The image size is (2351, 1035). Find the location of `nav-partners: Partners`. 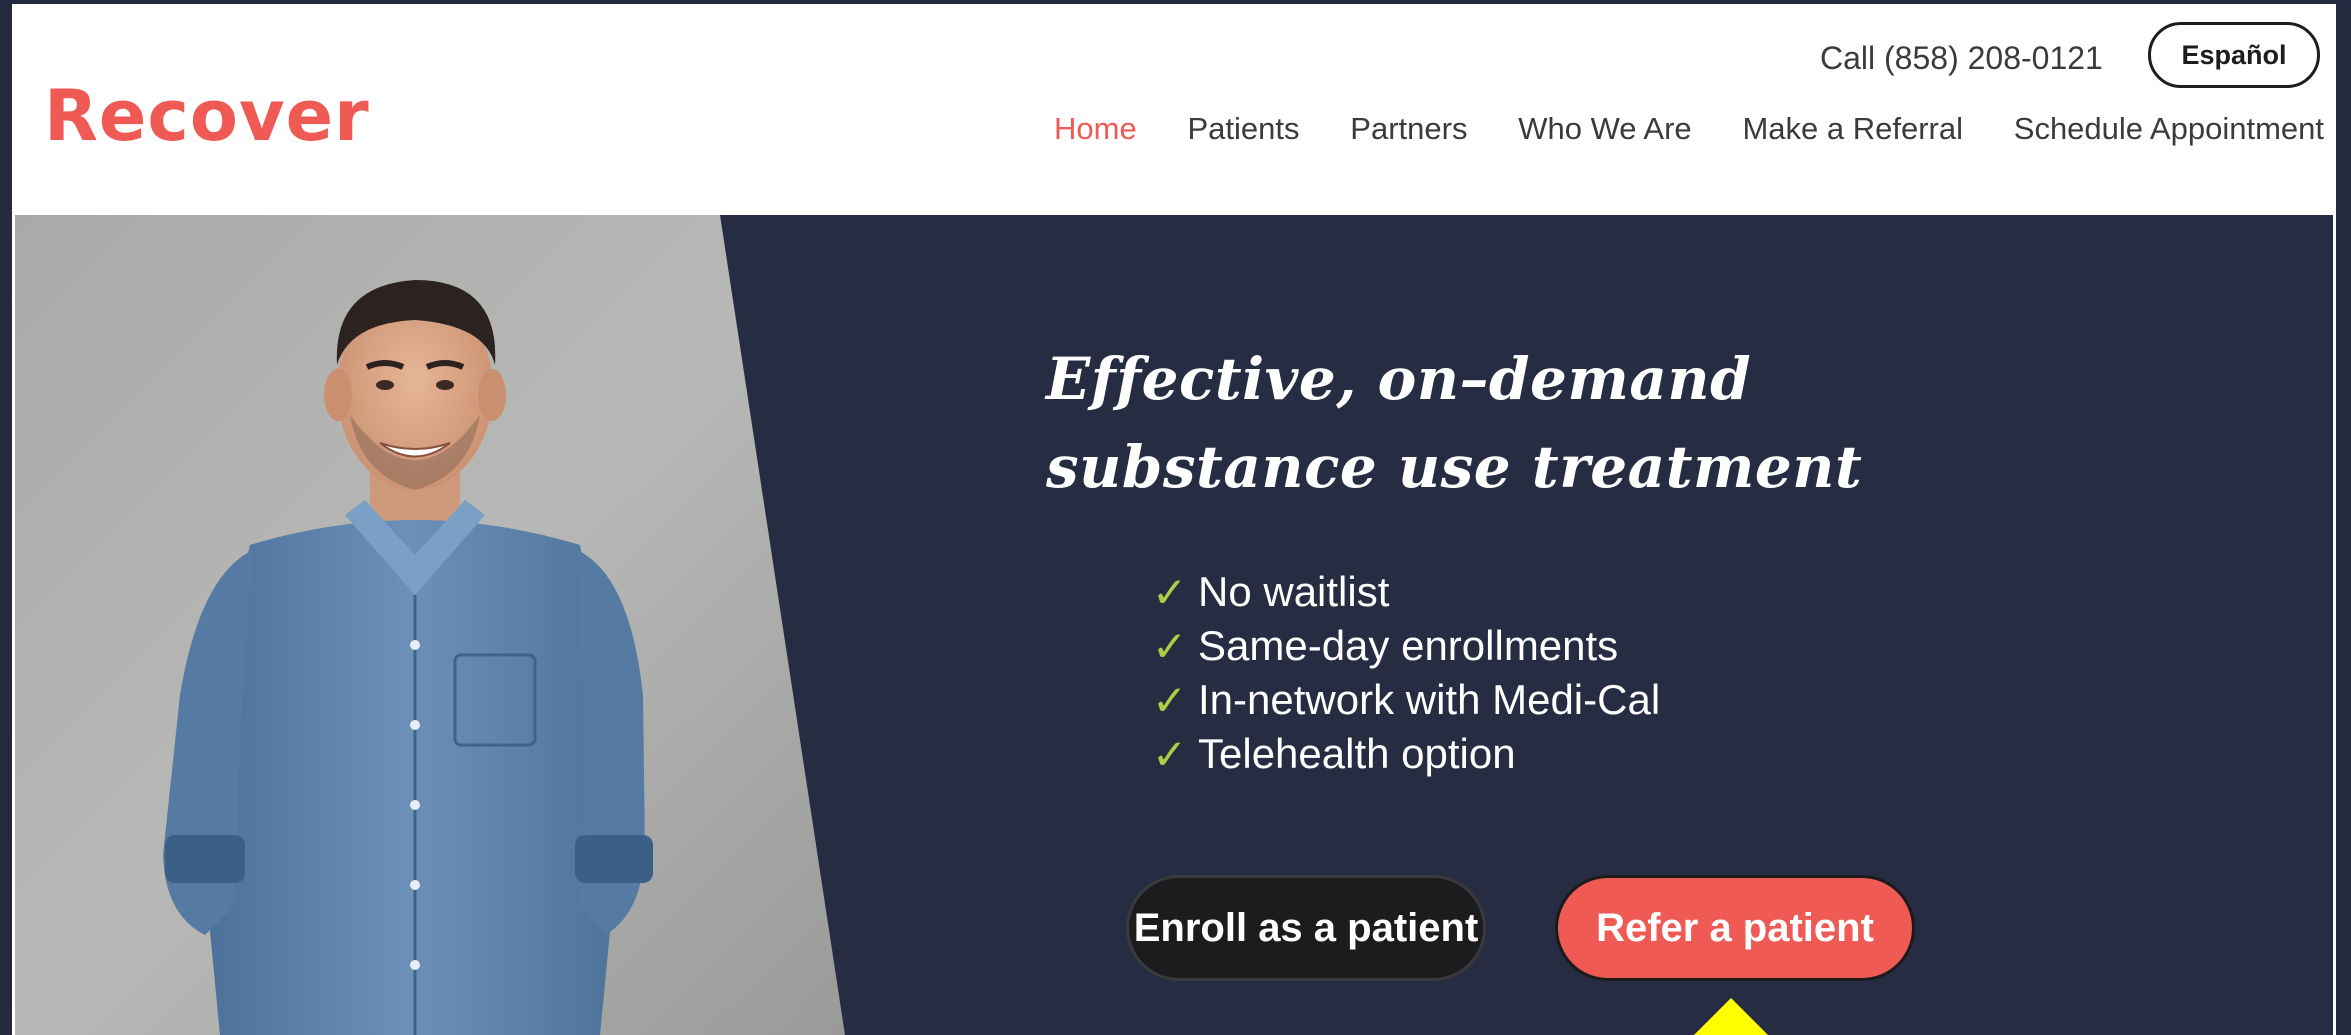

nav-partners: Partners is located at coordinates (1408, 129).